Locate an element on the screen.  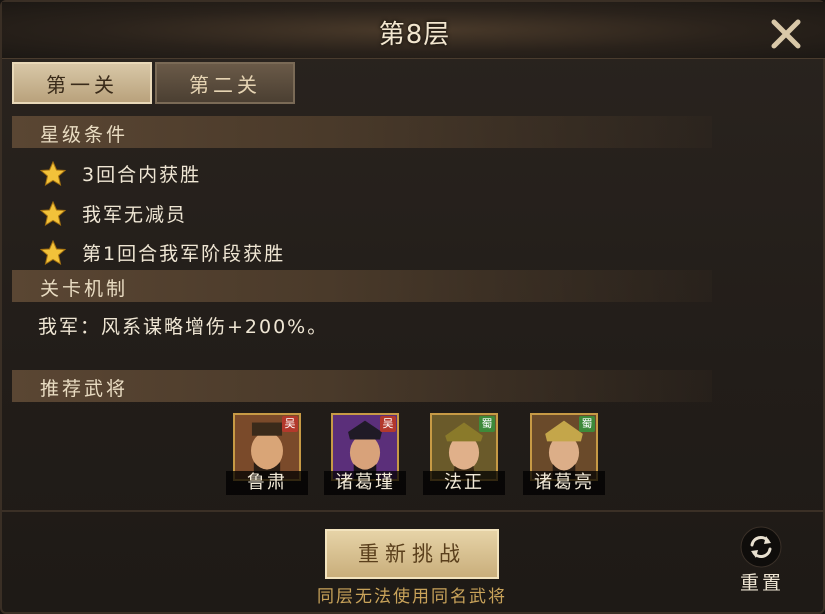
tab-stage-2: 第二关 is located at coordinates (225, 83).